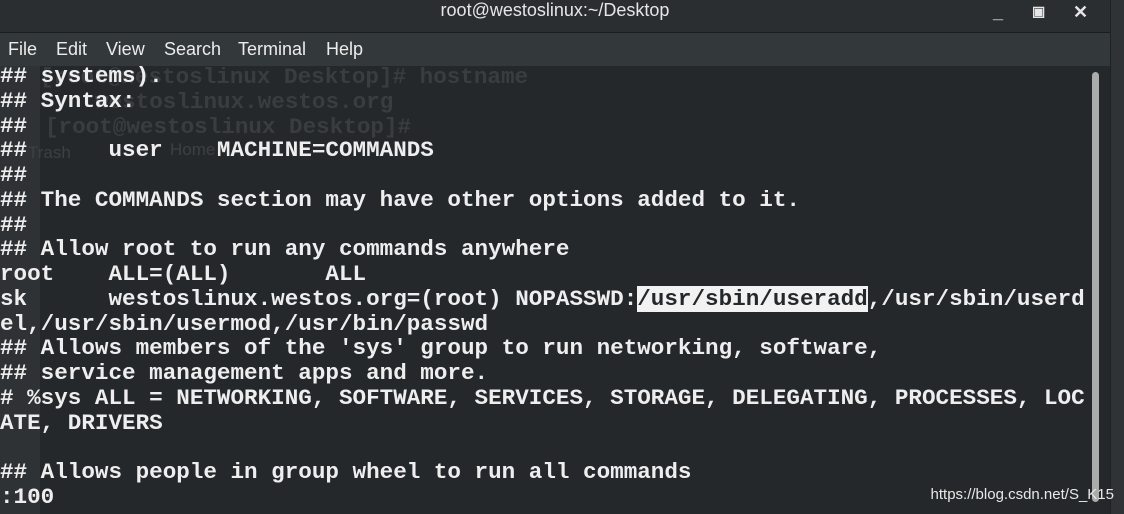 This screenshot has width=1124, height=514. Describe the element at coordinates (1038, 11) in the screenshot. I see `maximize-icon: ▣` at that location.